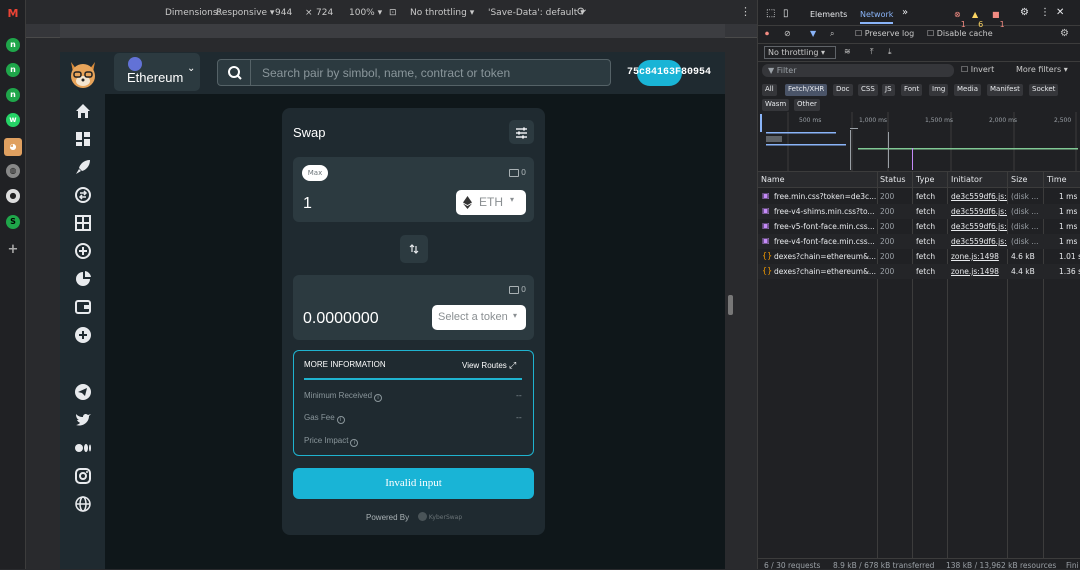 This screenshot has width=1080, height=570. I want to click on network-throttling-select: No throttling ▾, so click(800, 52).